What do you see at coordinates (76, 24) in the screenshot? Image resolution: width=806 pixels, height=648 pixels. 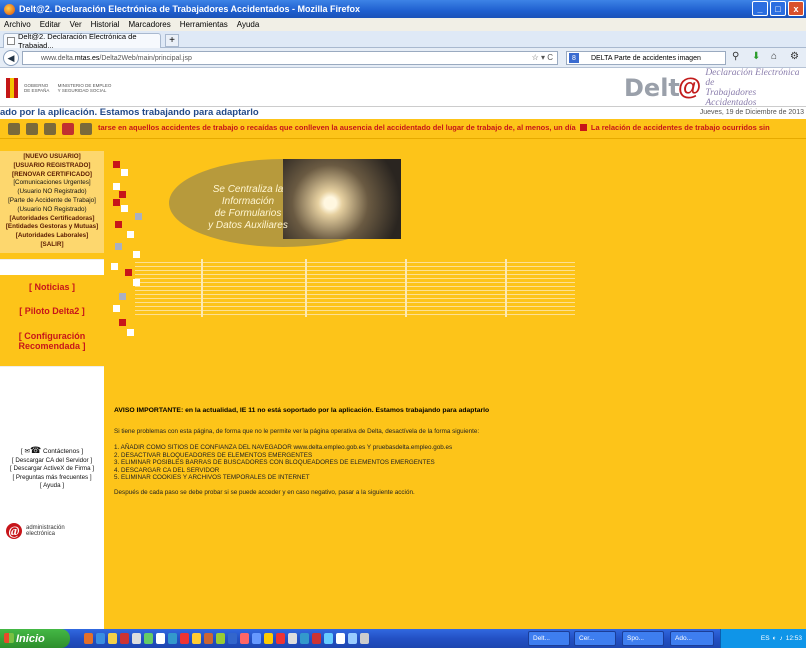 I see `menu-ver: Ver` at bounding box center [76, 24].